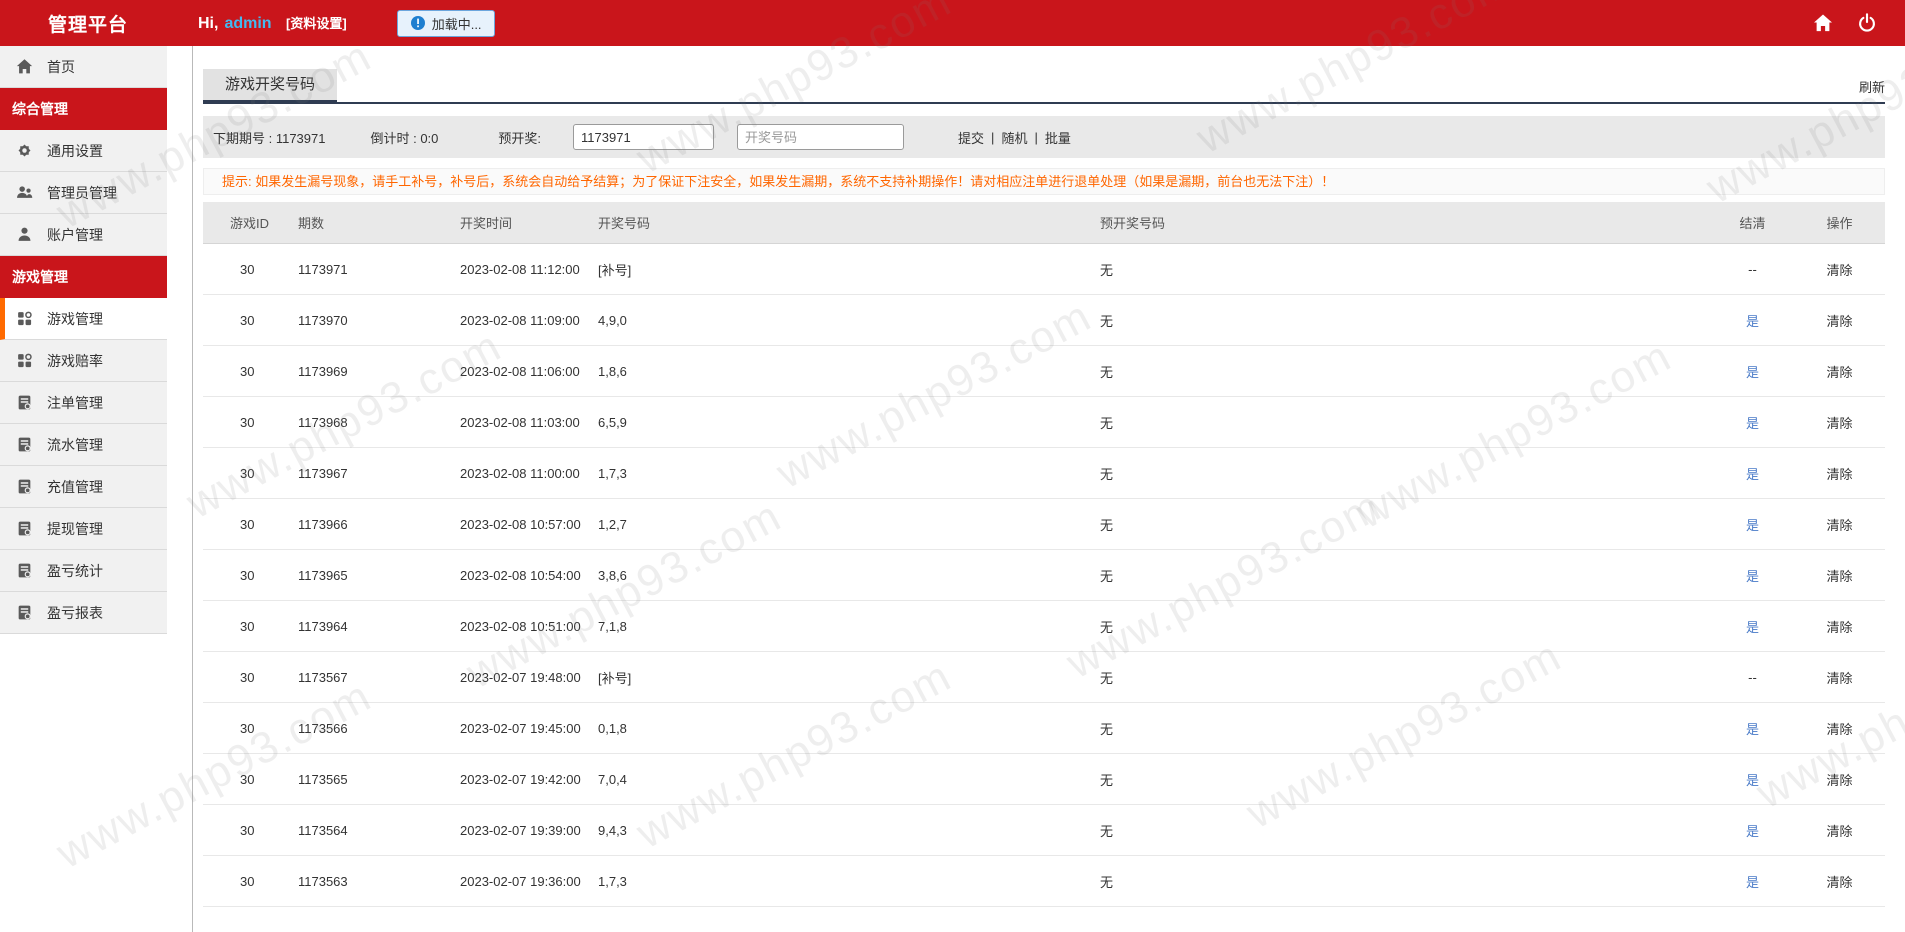 The height and width of the screenshot is (932, 1905). I want to click on random-link: 随机, so click(1014, 137).